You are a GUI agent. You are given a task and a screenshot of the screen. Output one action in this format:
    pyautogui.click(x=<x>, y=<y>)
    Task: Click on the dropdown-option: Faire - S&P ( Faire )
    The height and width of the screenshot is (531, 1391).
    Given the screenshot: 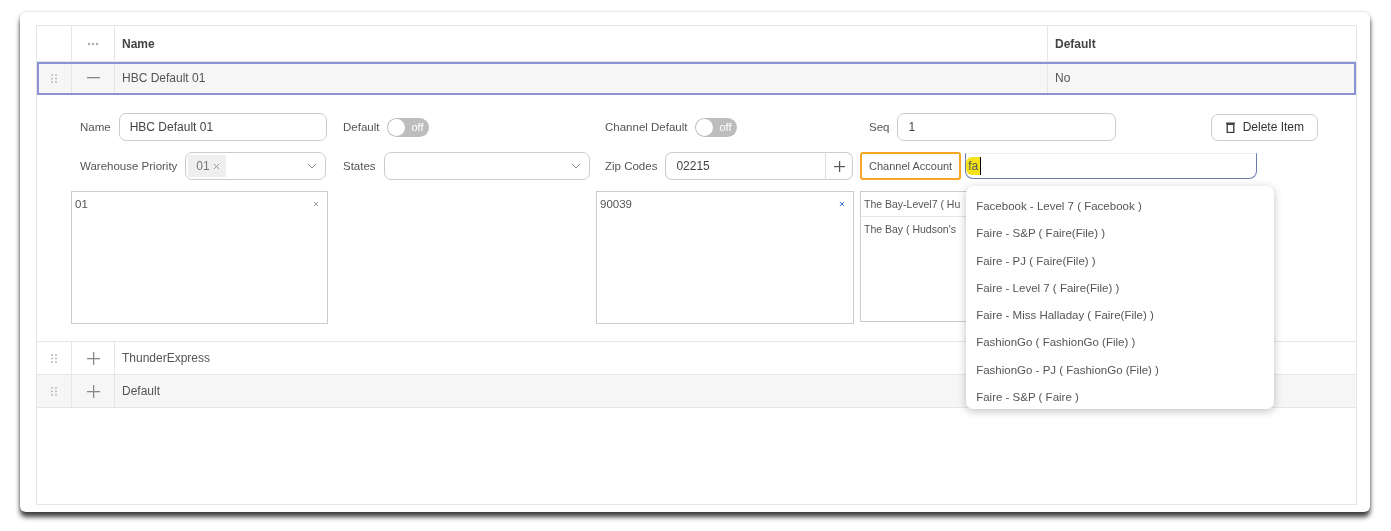 What is the action you would take?
    pyautogui.click(x=1120, y=400)
    